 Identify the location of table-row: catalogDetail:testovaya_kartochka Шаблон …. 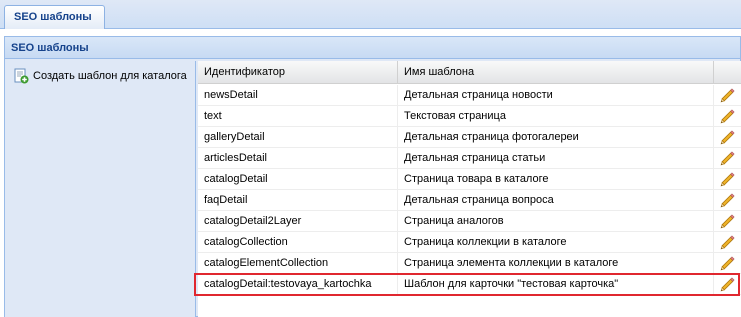
(469, 284).